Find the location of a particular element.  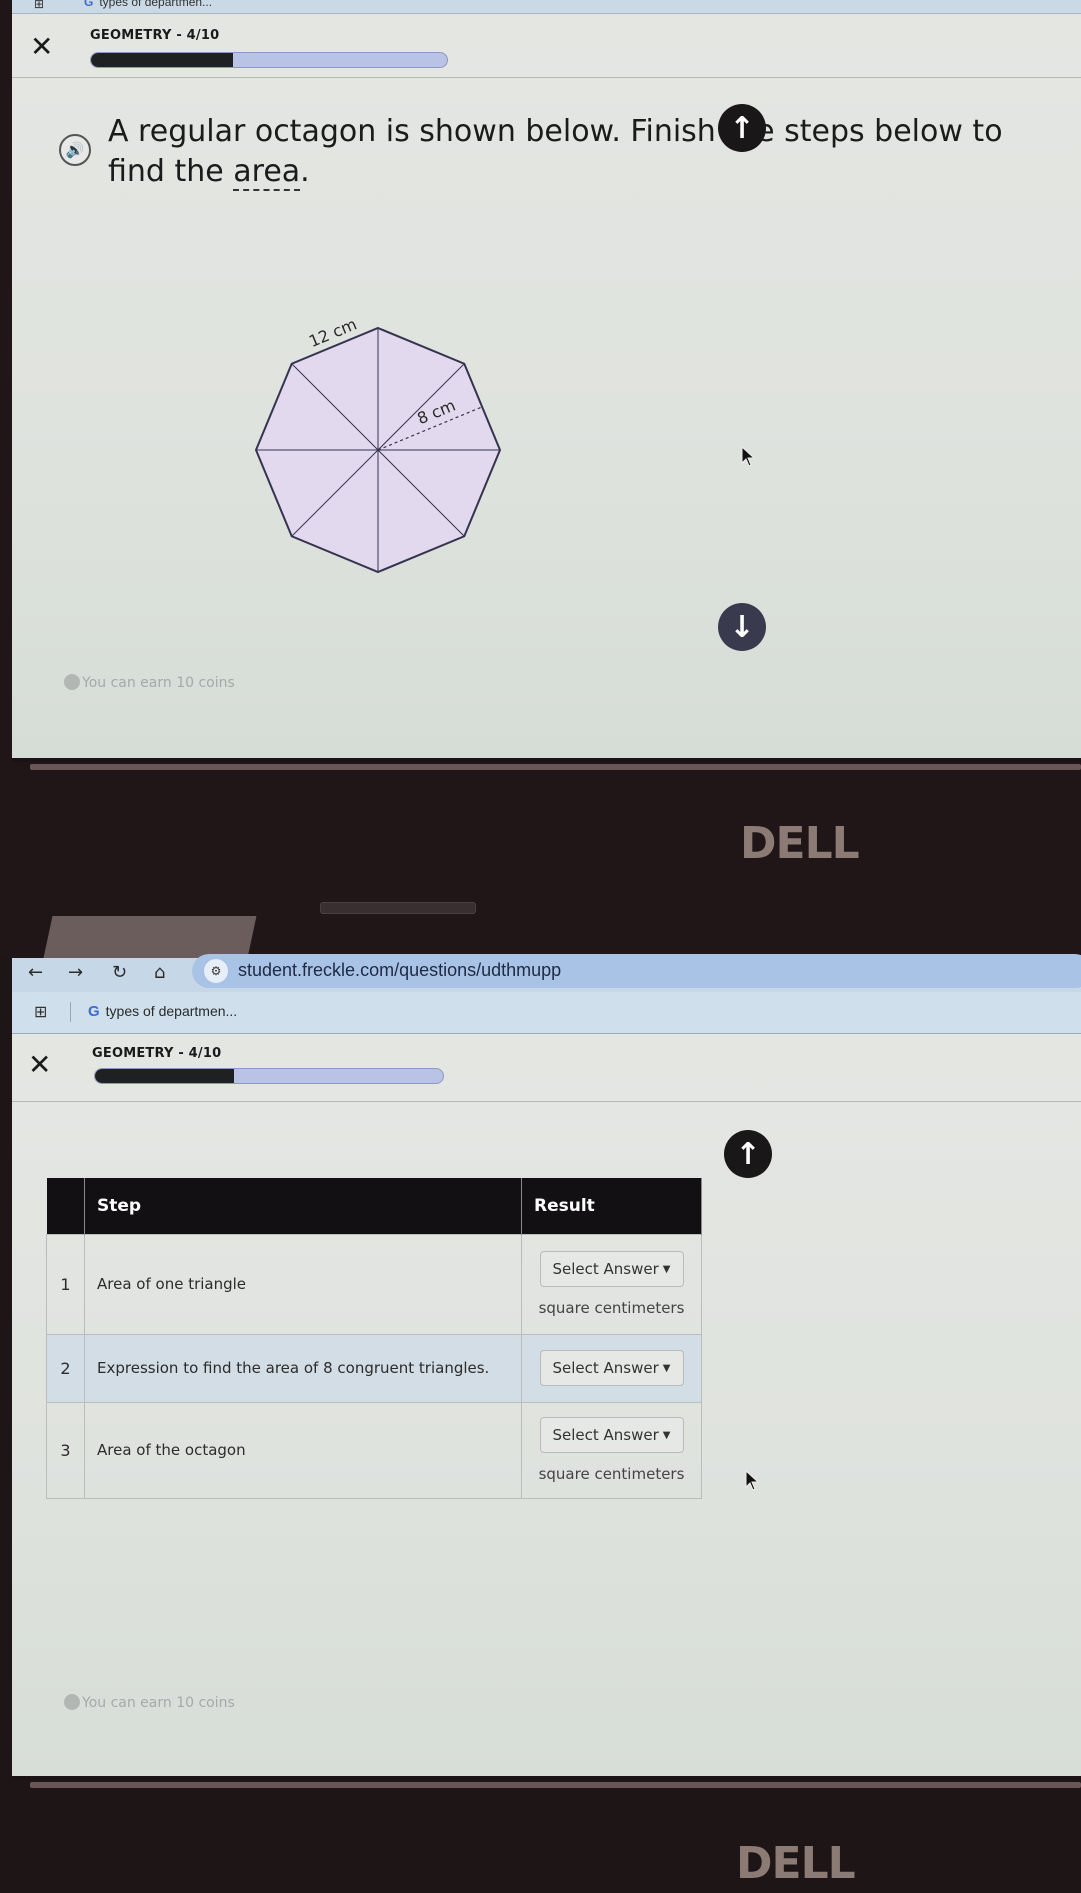

step-number: 3 is located at coordinates (65, 1450).